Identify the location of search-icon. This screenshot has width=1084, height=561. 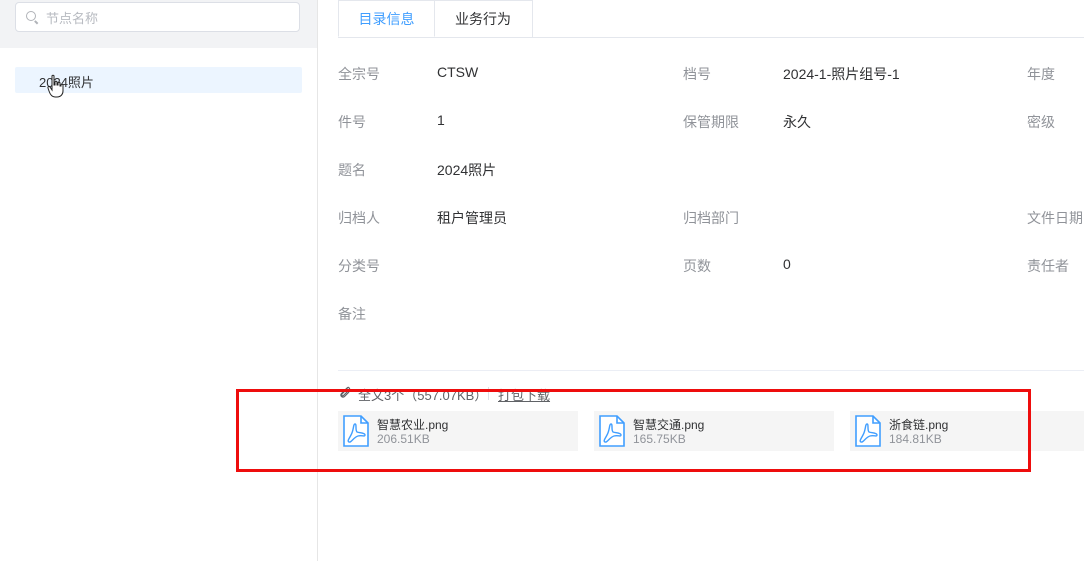
(31, 16).